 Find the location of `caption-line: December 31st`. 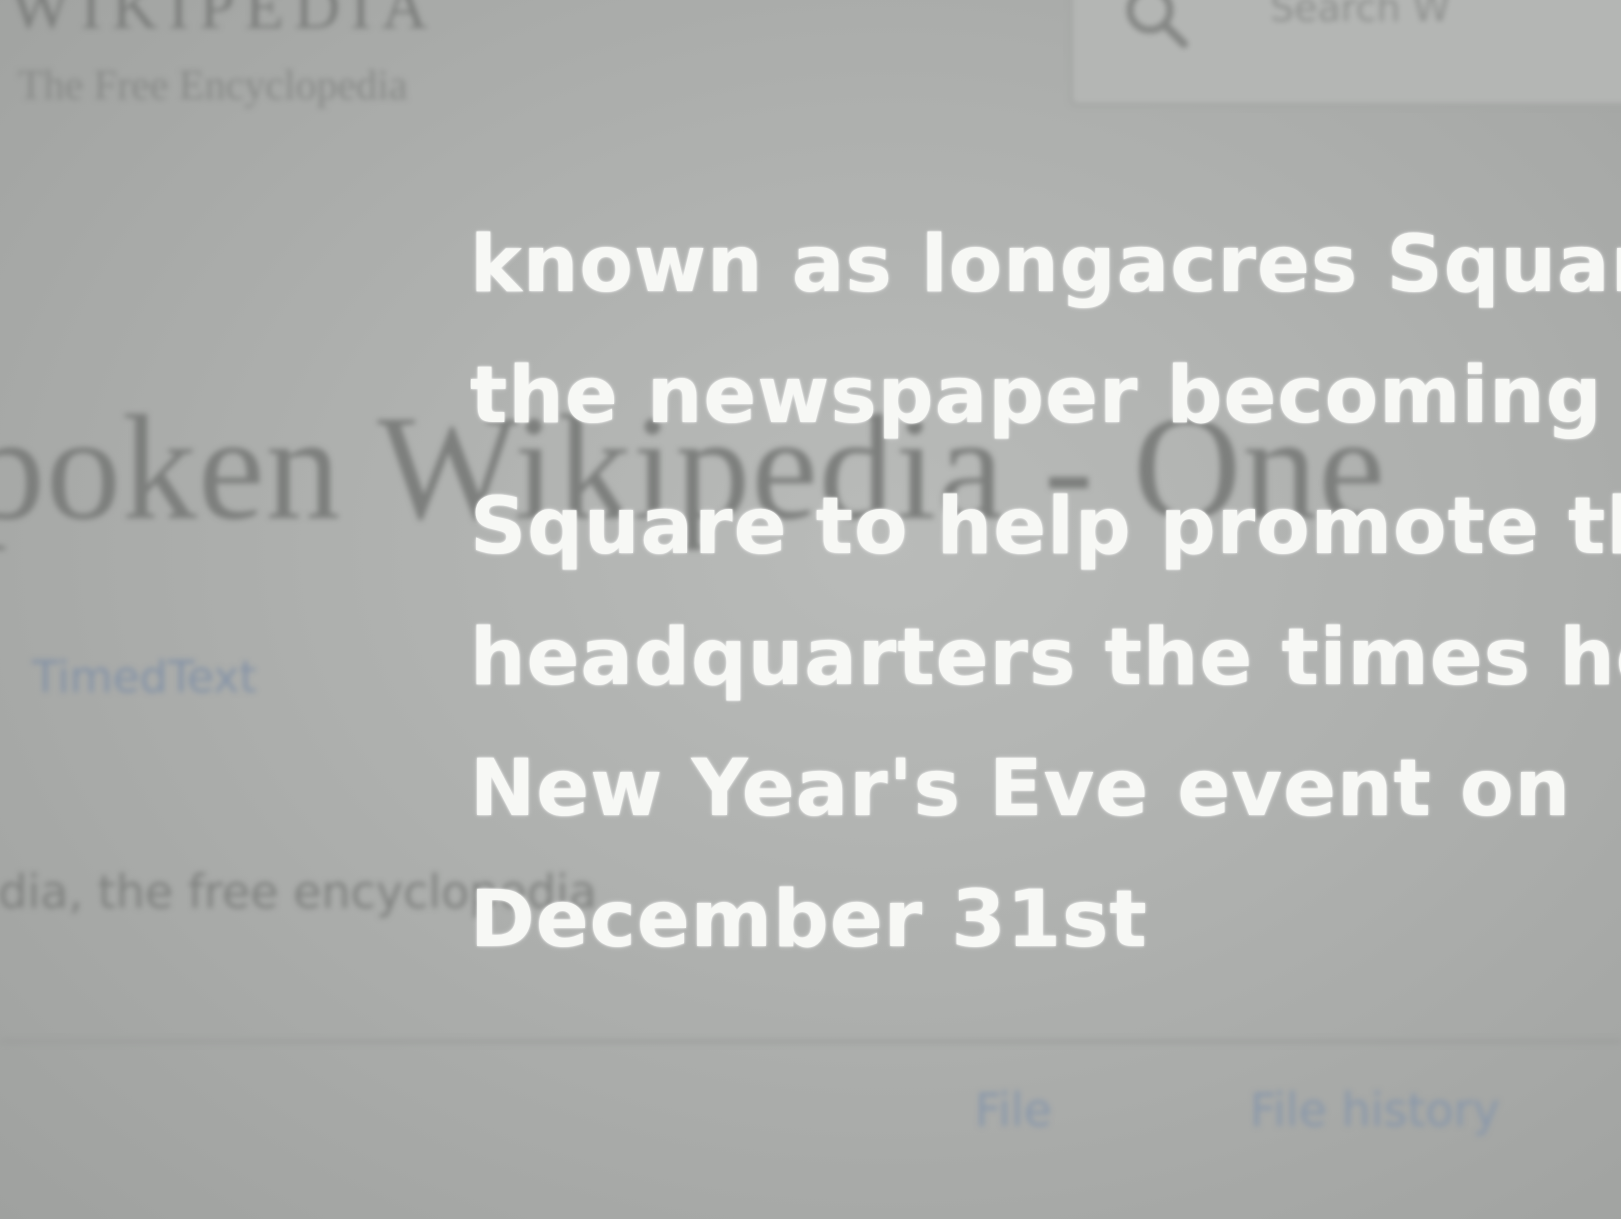

caption-line: December 31st is located at coordinates (809, 920).